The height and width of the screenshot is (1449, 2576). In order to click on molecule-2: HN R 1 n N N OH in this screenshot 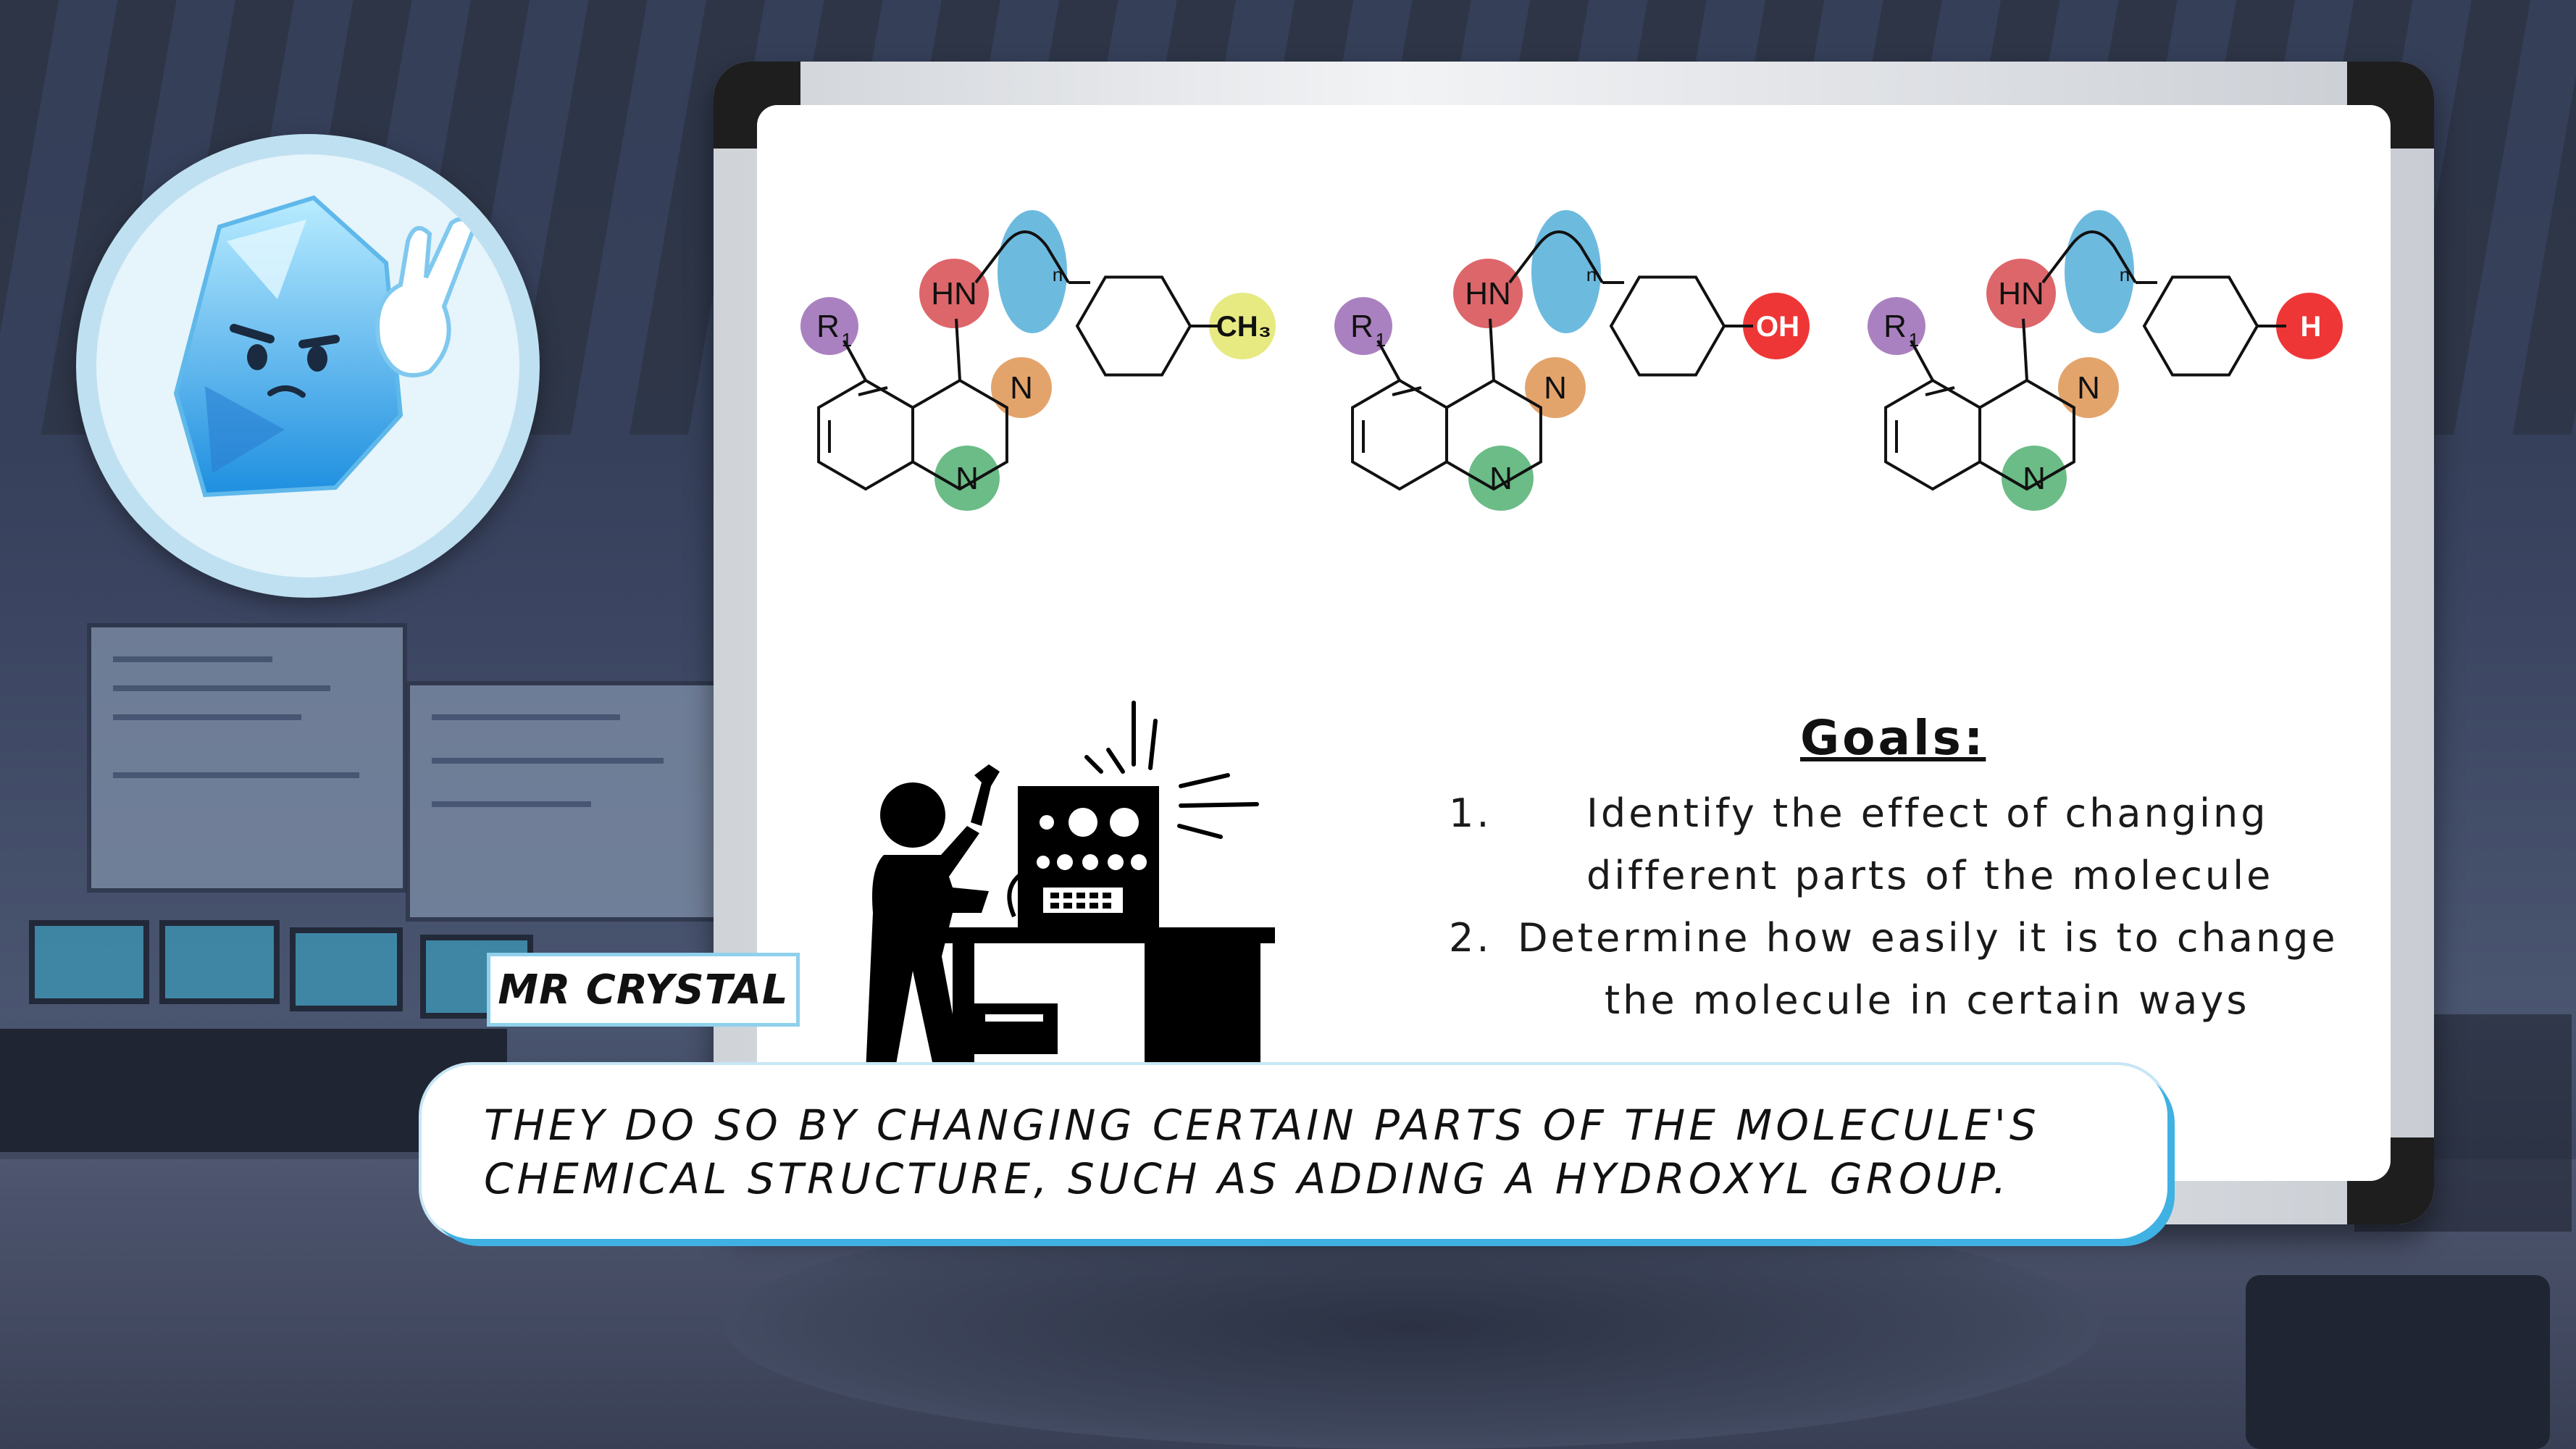, I will do `click(1580, 362)`.